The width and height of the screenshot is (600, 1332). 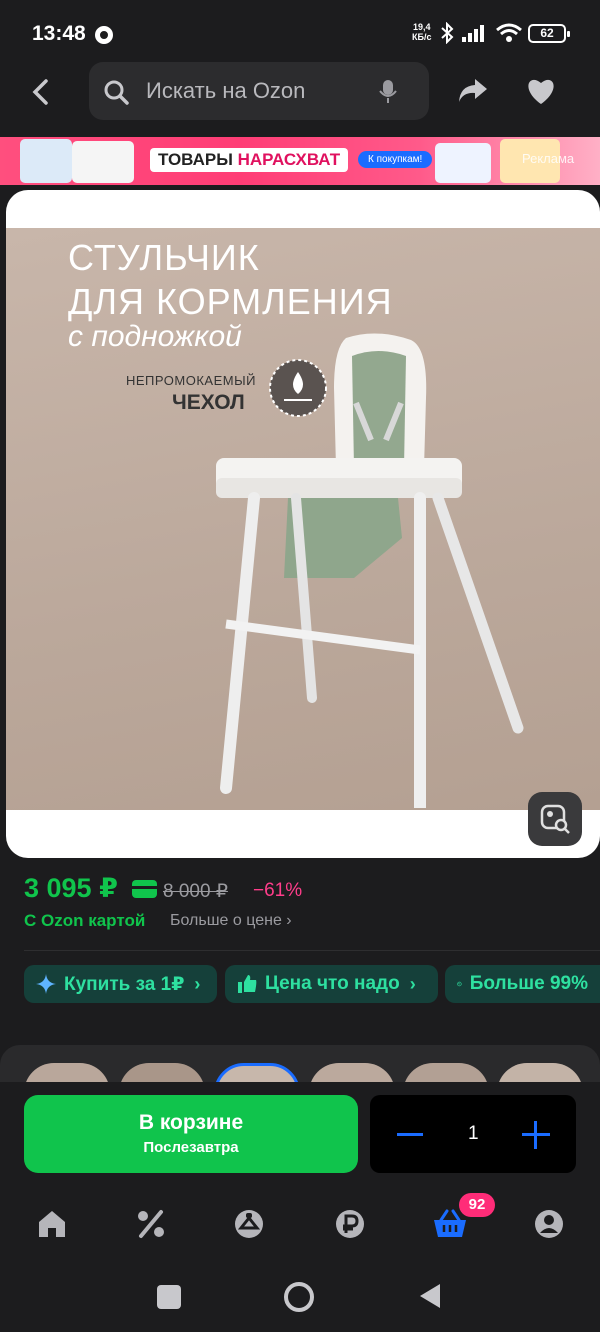 I want to click on discount-badge: −61%, so click(x=278, y=890).